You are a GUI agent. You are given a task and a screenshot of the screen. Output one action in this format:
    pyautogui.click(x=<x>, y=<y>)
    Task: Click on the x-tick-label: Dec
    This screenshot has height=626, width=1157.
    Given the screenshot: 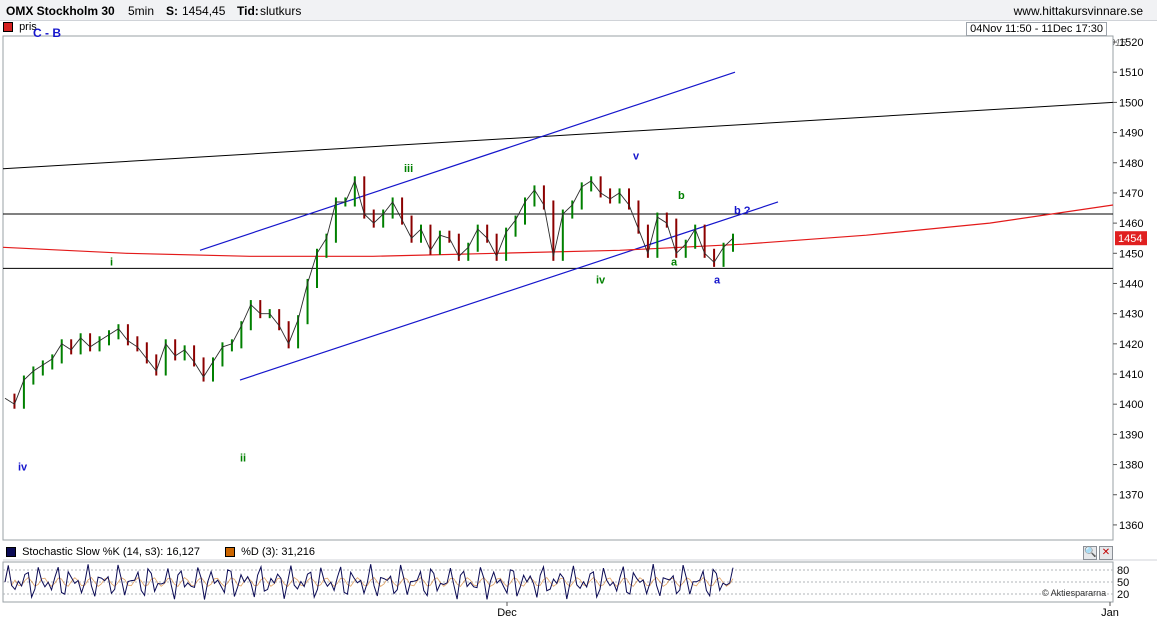 What is the action you would take?
    pyautogui.click(x=507, y=613)
    